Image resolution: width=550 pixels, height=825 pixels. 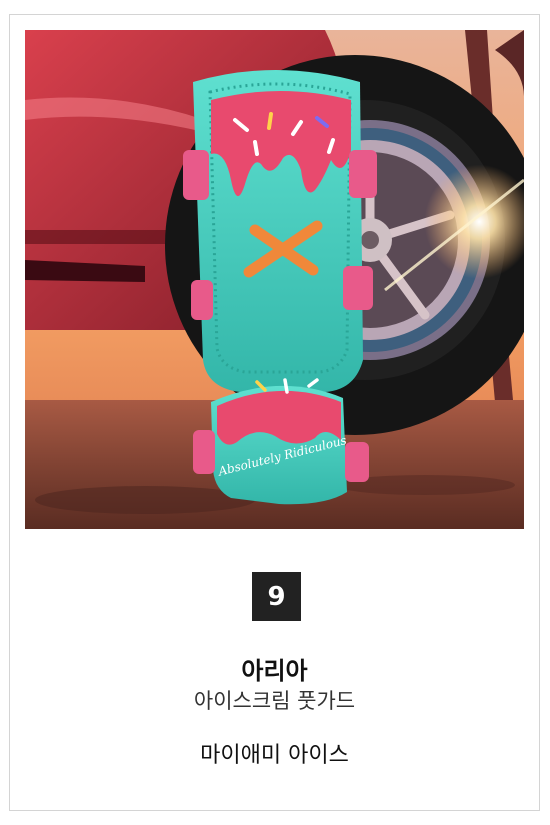 What do you see at coordinates (280, 231) in the screenshot?
I see `guard-upper` at bounding box center [280, 231].